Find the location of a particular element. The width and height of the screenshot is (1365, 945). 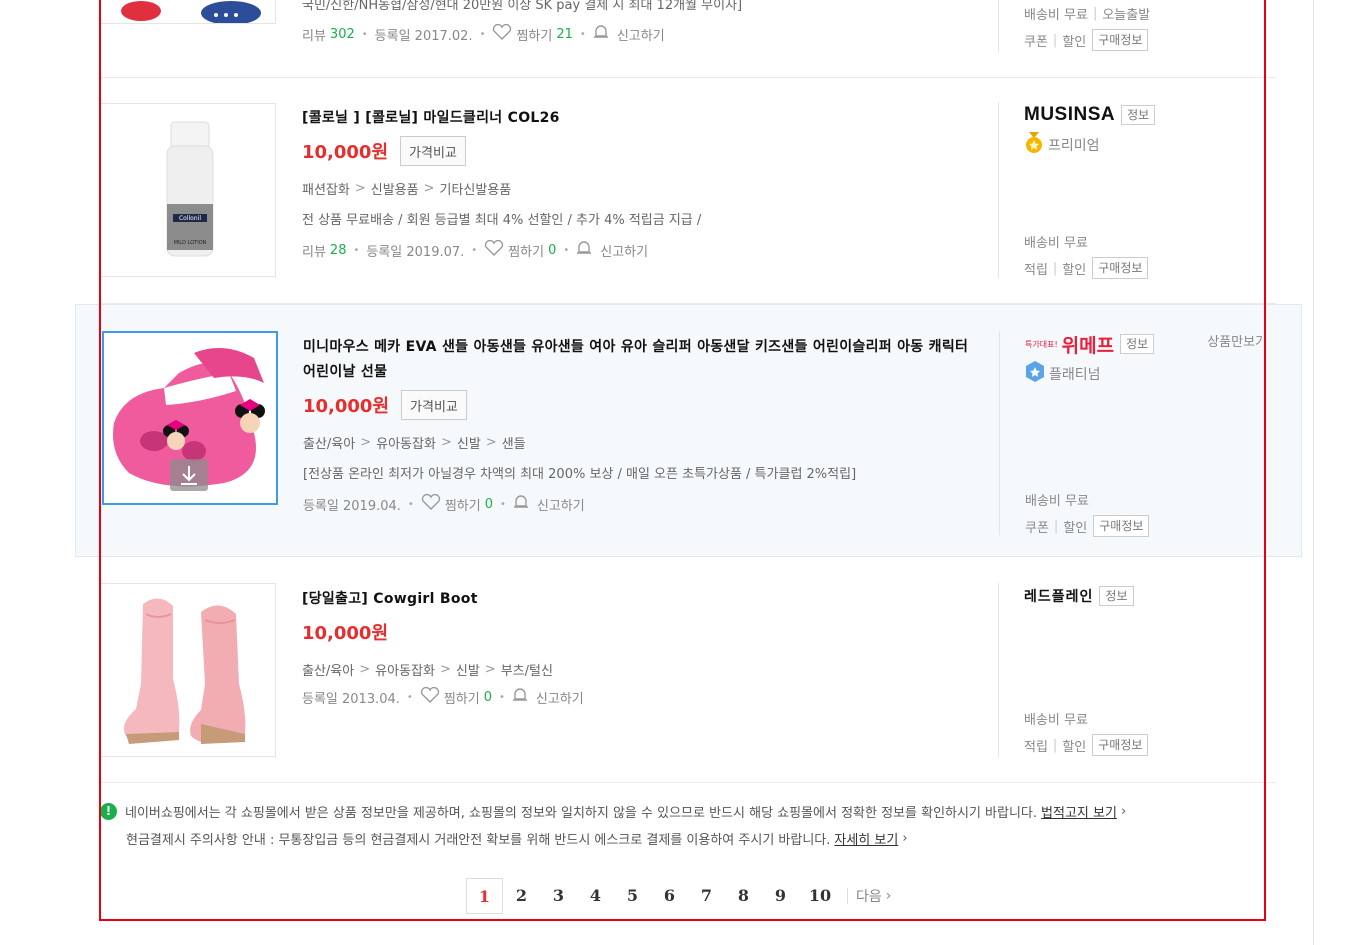

category-link: 부츠/털신 is located at coordinates (527, 669).